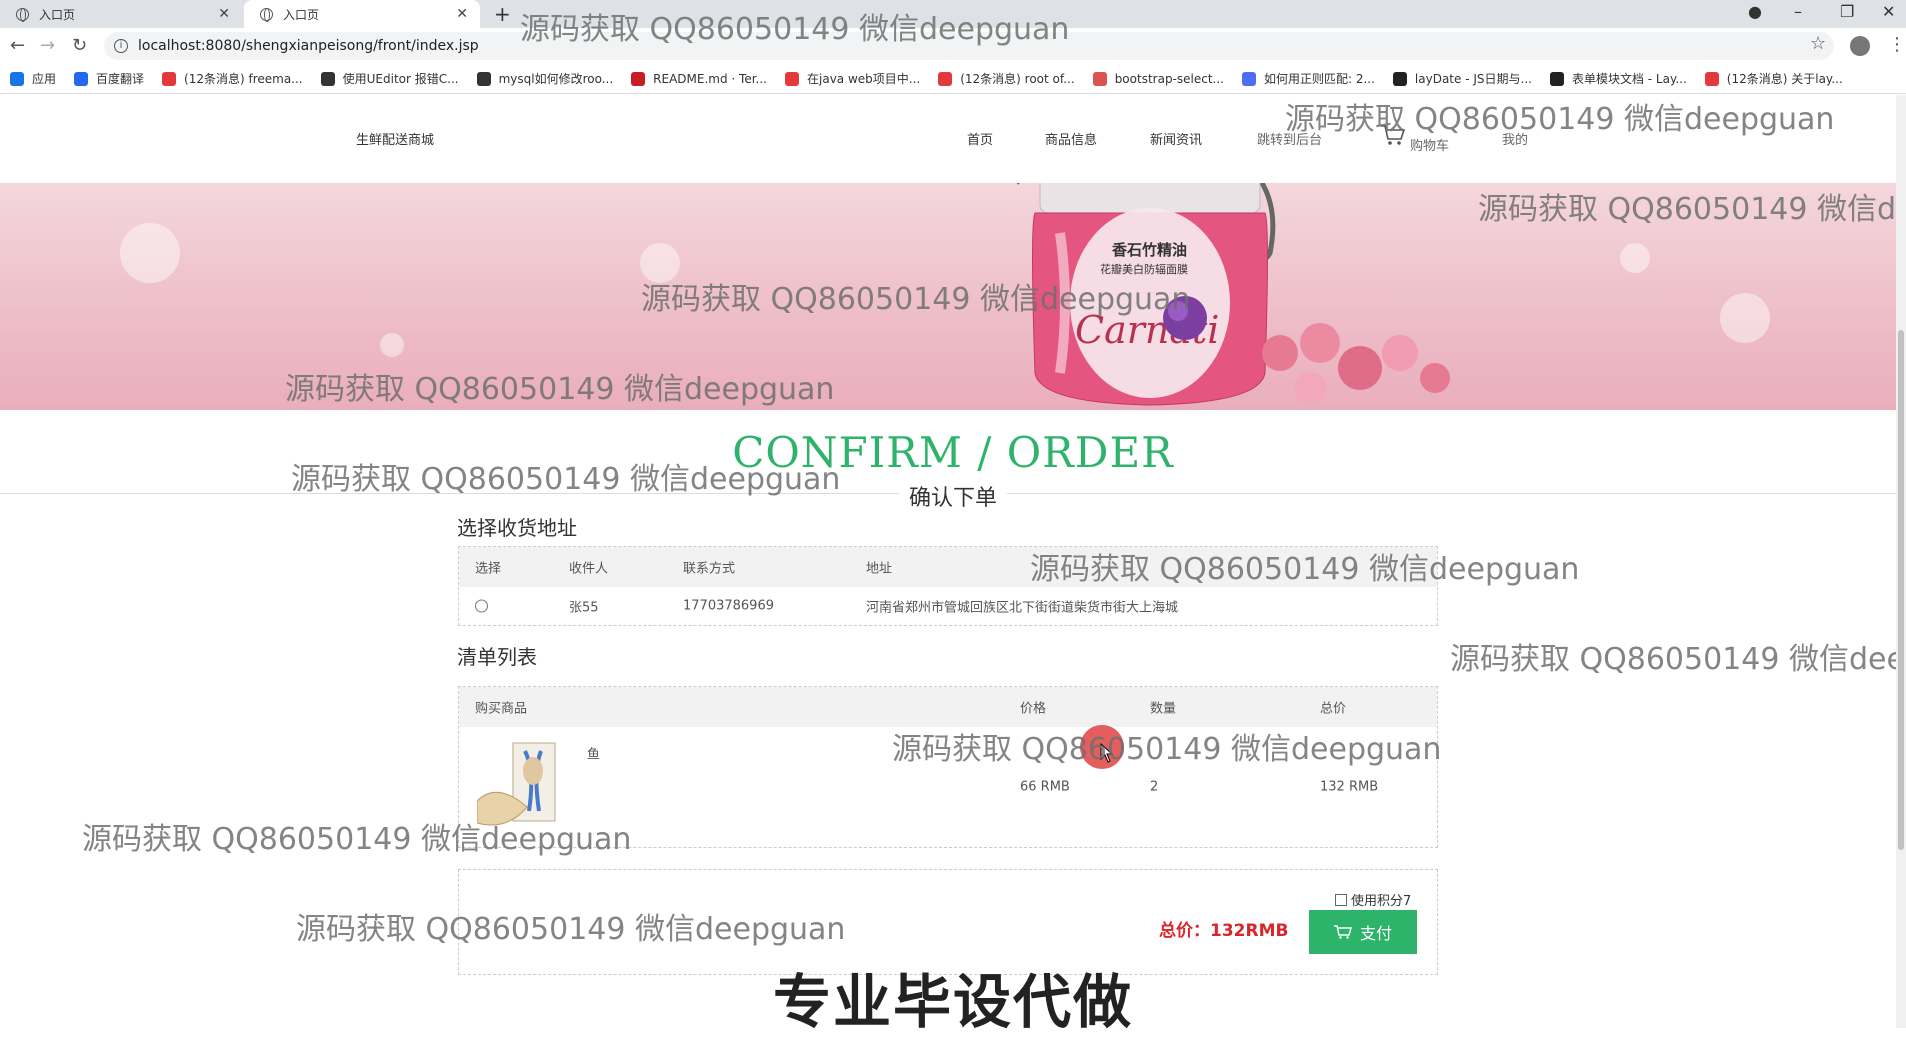 The height and width of the screenshot is (1039, 1906). What do you see at coordinates (502, 14) in the screenshot?
I see `new-tab-icon: +` at bounding box center [502, 14].